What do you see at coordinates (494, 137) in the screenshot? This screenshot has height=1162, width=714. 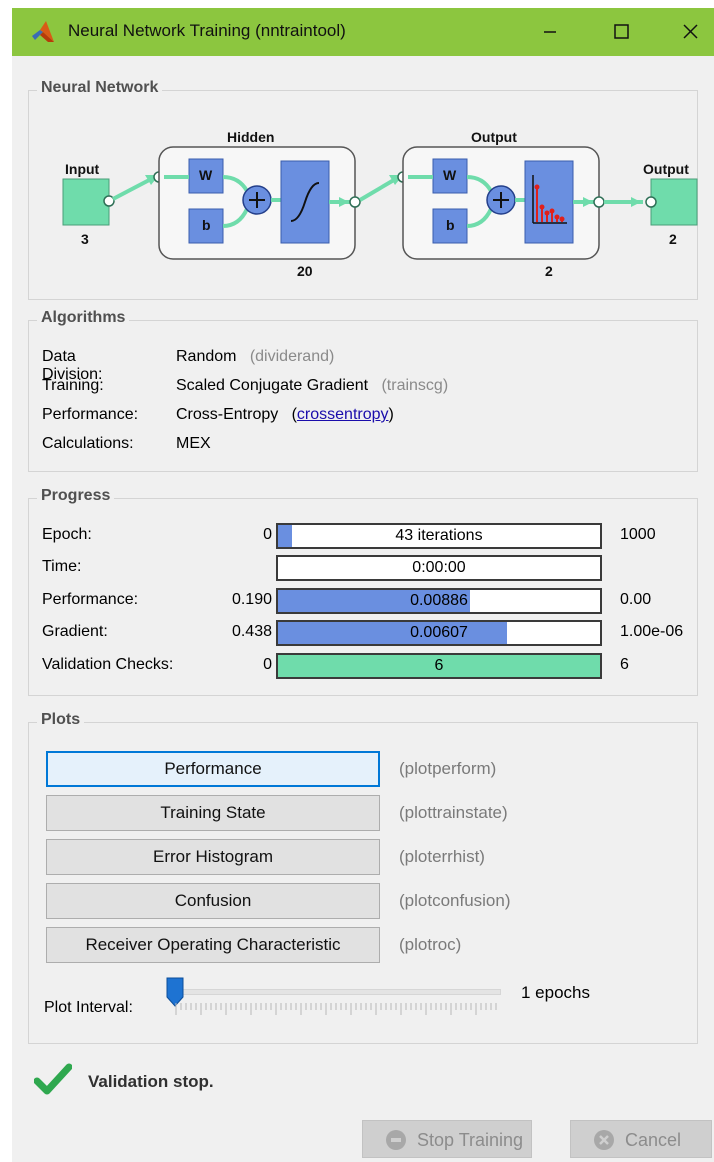 I see `output-layer-label: Output` at bounding box center [494, 137].